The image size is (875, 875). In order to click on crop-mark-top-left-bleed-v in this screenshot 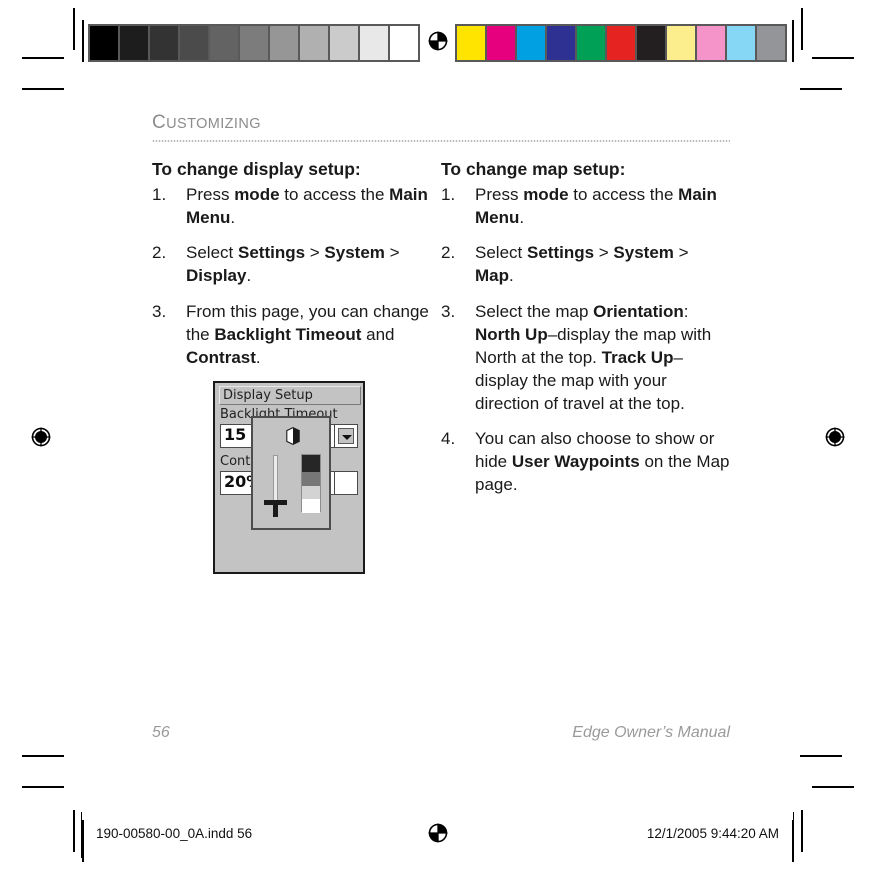, I will do `click(83, 41)`.